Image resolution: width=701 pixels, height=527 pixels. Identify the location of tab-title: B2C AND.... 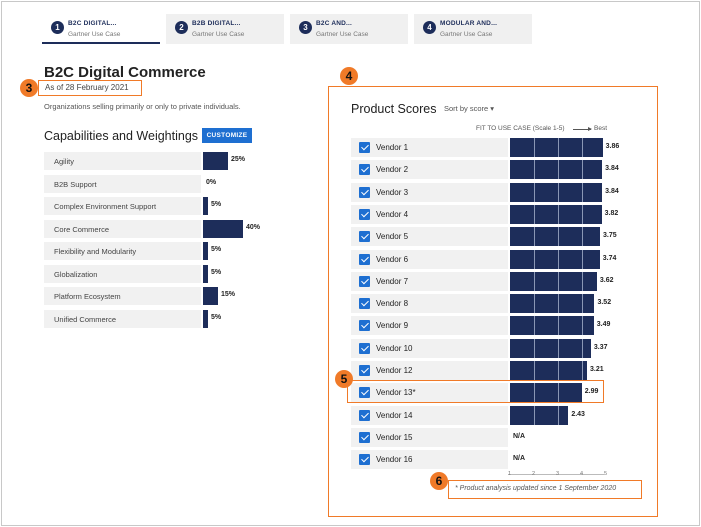
(334, 23).